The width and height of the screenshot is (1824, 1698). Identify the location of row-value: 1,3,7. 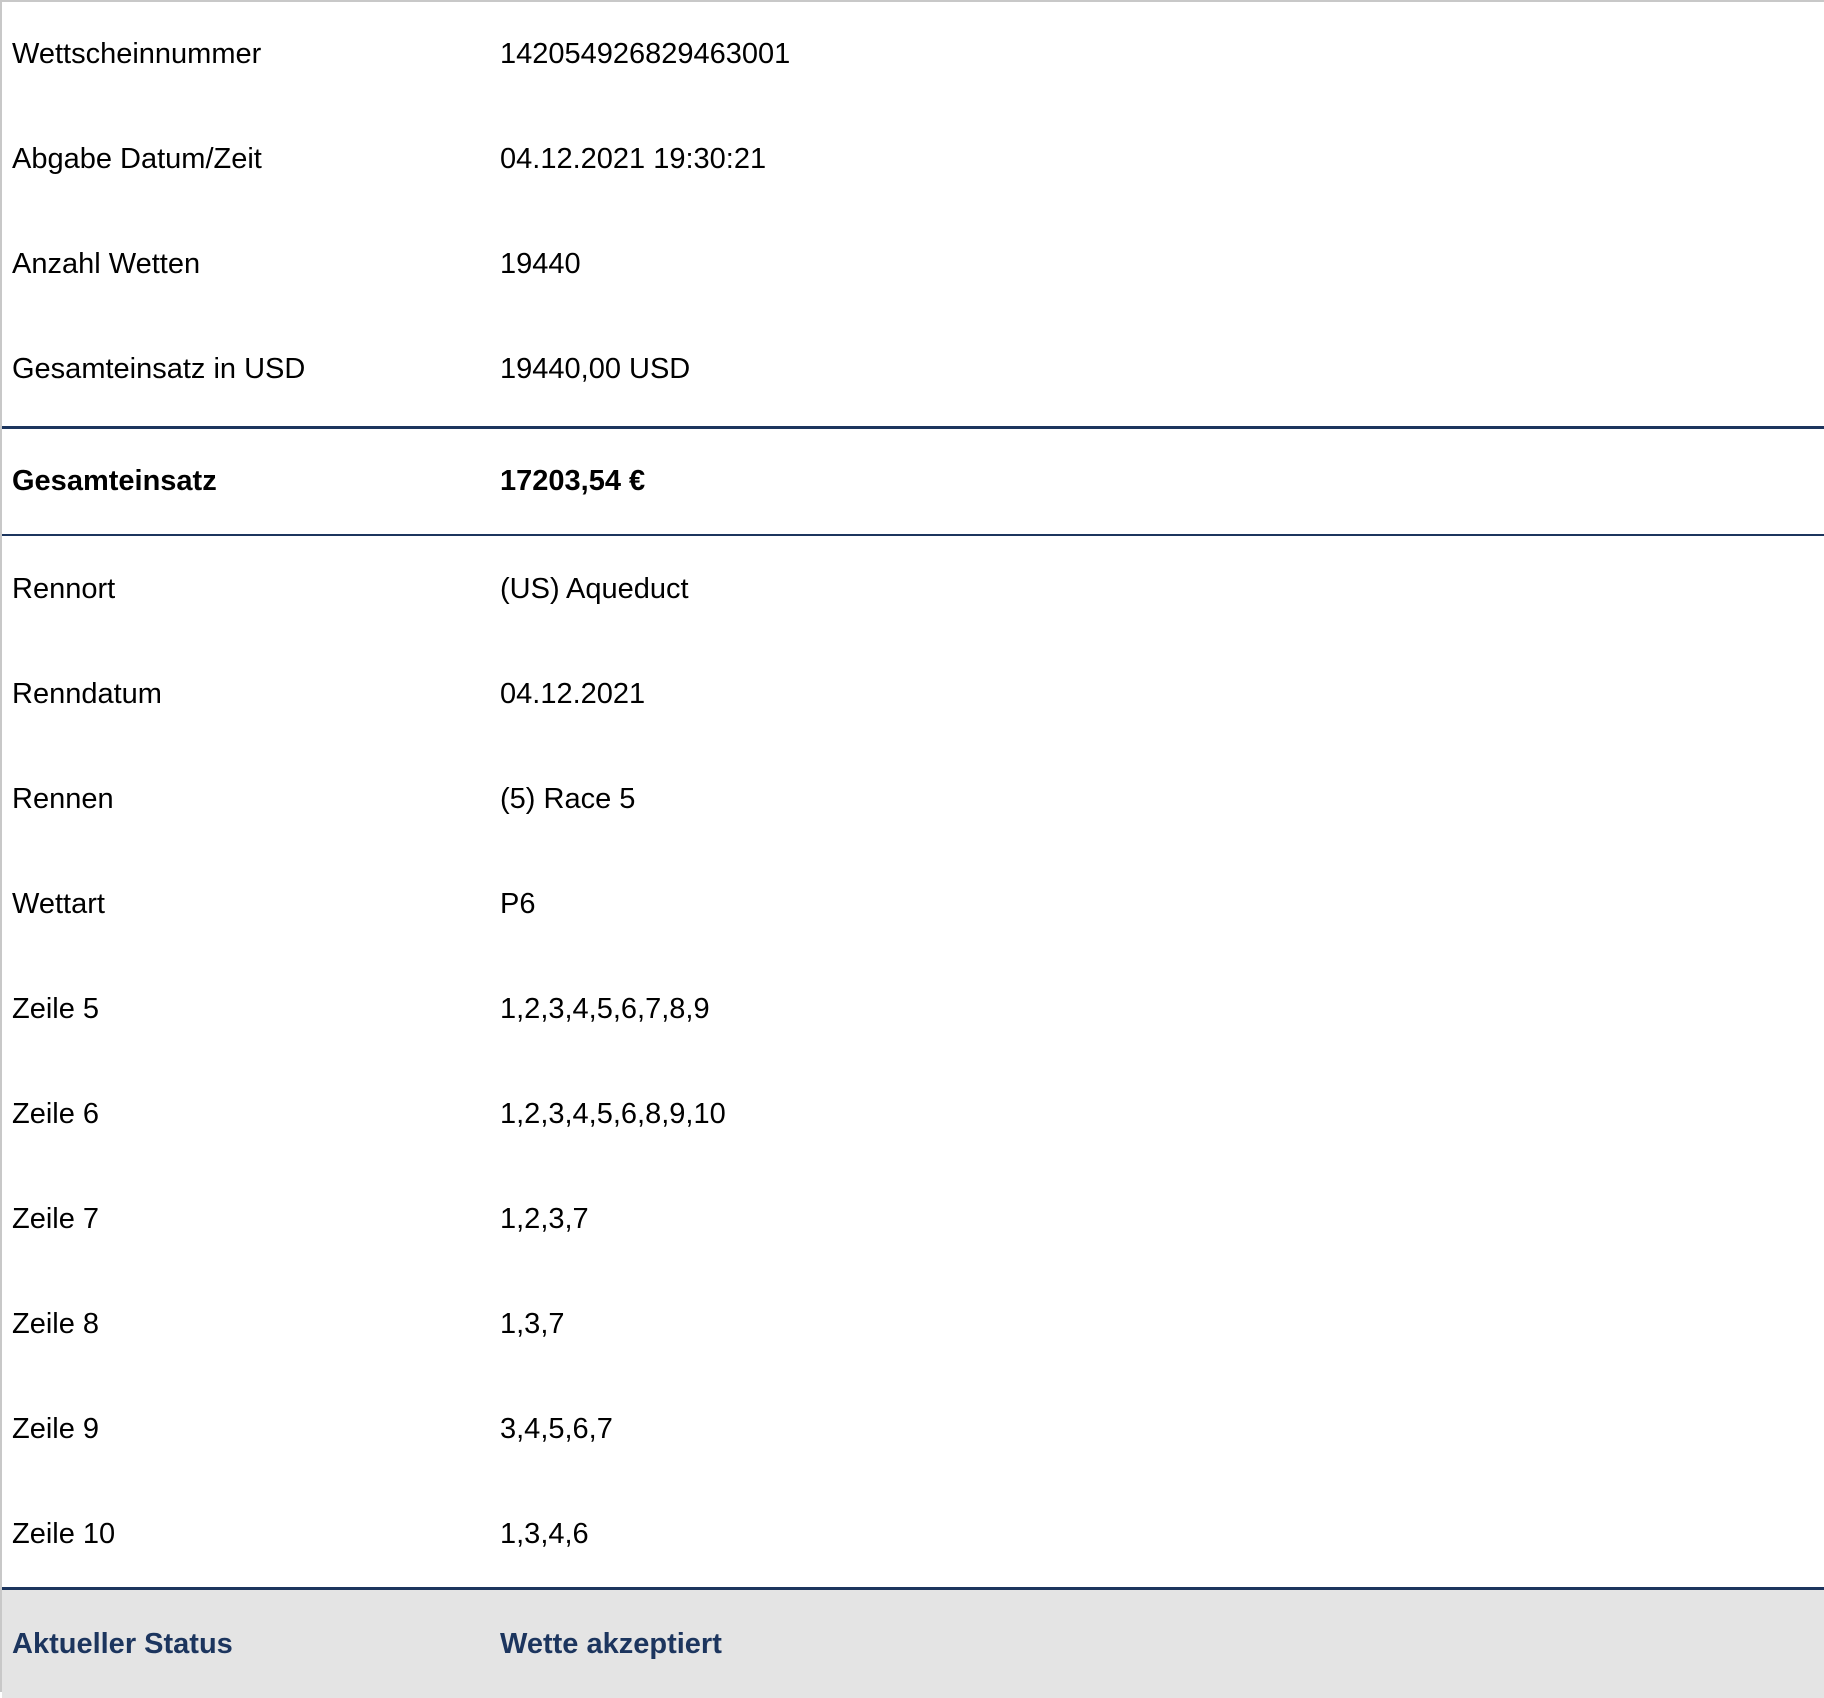
(532, 1324).